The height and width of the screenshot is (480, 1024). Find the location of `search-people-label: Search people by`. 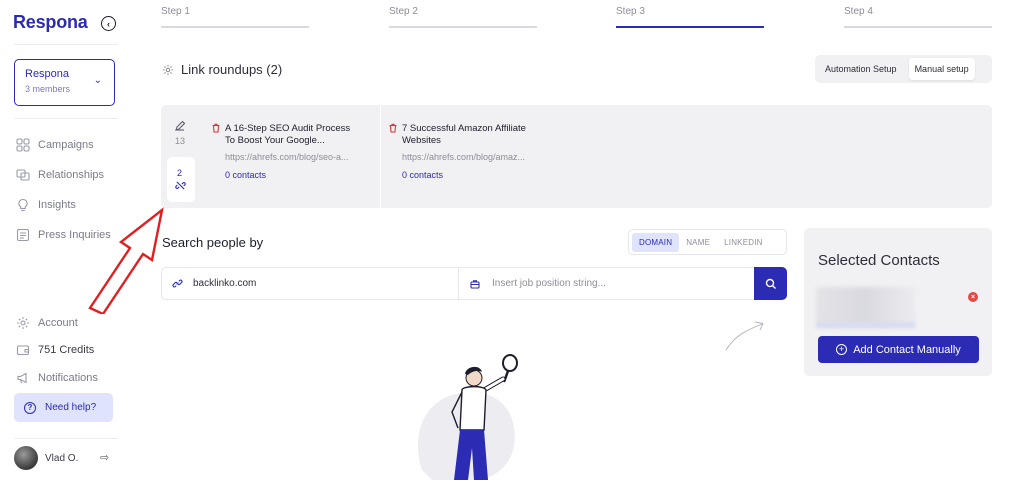

search-people-label: Search people by is located at coordinates (213, 242).